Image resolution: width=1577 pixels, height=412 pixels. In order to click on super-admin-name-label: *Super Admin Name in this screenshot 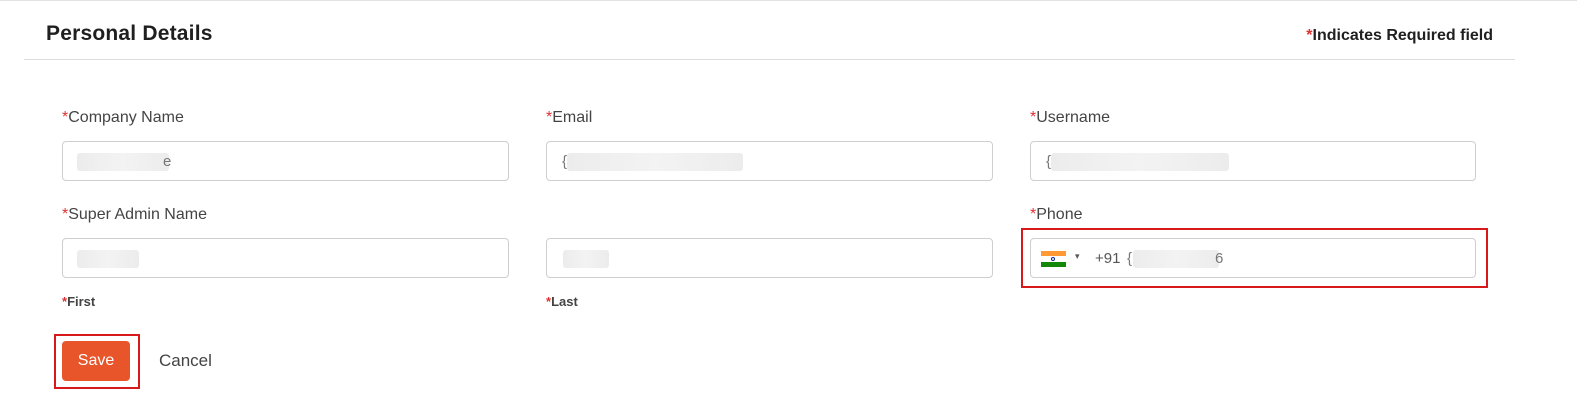, I will do `click(134, 214)`.